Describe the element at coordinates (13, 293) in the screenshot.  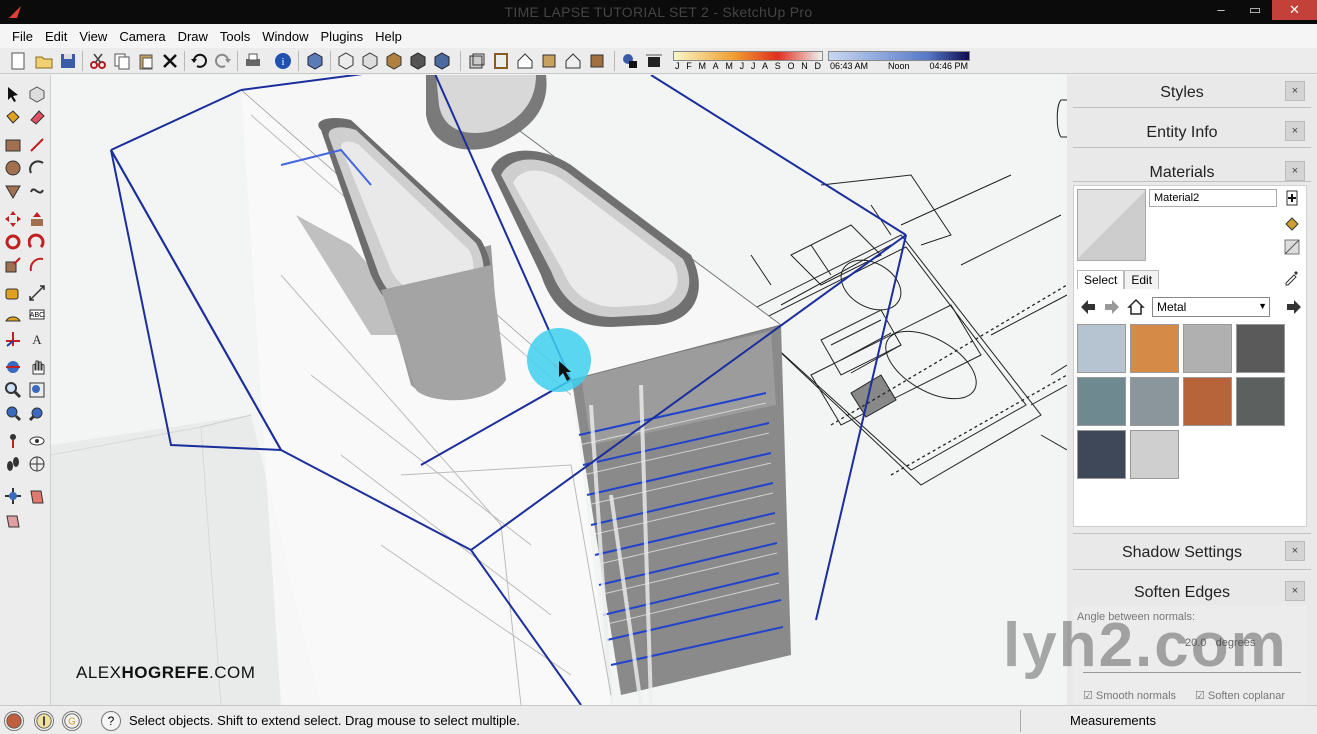
I see `tape-measure-tool-icon` at that location.